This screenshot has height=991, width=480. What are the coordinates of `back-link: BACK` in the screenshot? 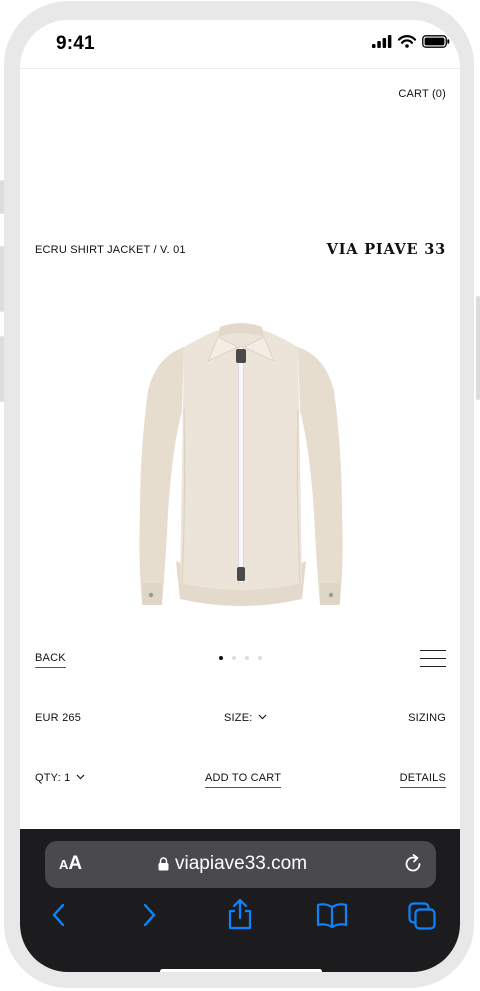 It's located at (50, 660).